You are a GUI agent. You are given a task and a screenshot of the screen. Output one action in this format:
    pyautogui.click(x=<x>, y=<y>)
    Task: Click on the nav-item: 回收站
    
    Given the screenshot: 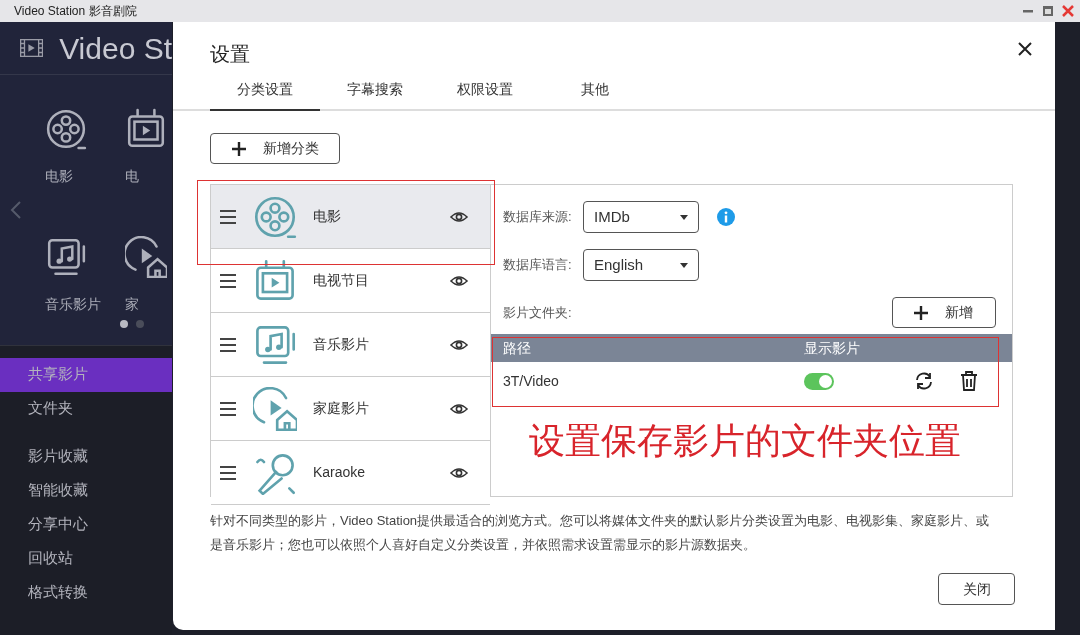 What is the action you would take?
    pyautogui.click(x=86, y=559)
    